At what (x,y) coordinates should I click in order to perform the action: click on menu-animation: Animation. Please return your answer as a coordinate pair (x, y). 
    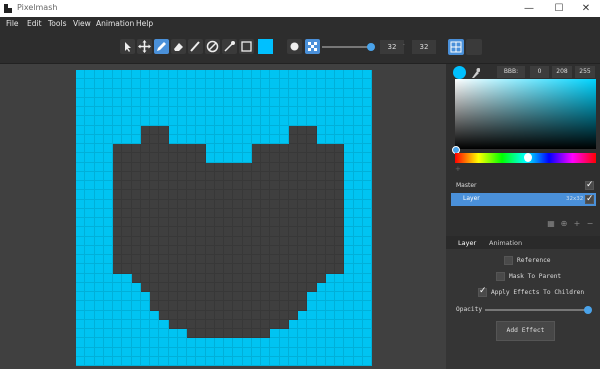
    Looking at the image, I should click on (115, 23).